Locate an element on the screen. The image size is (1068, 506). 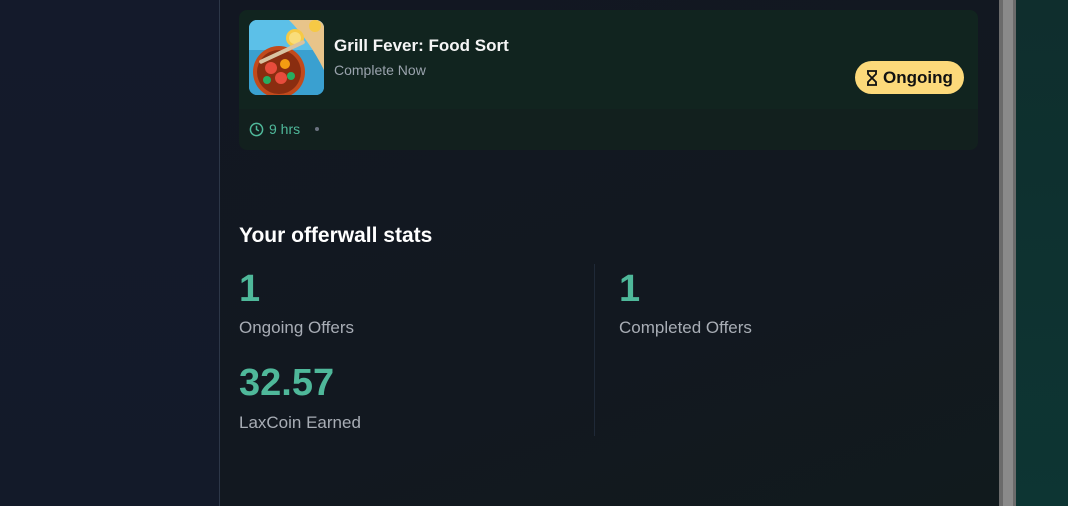
status-badge-label: Ongoing is located at coordinates (918, 77).